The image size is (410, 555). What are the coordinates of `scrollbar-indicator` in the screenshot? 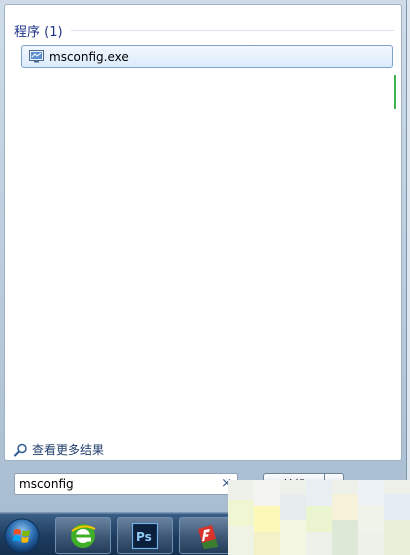 It's located at (395, 92).